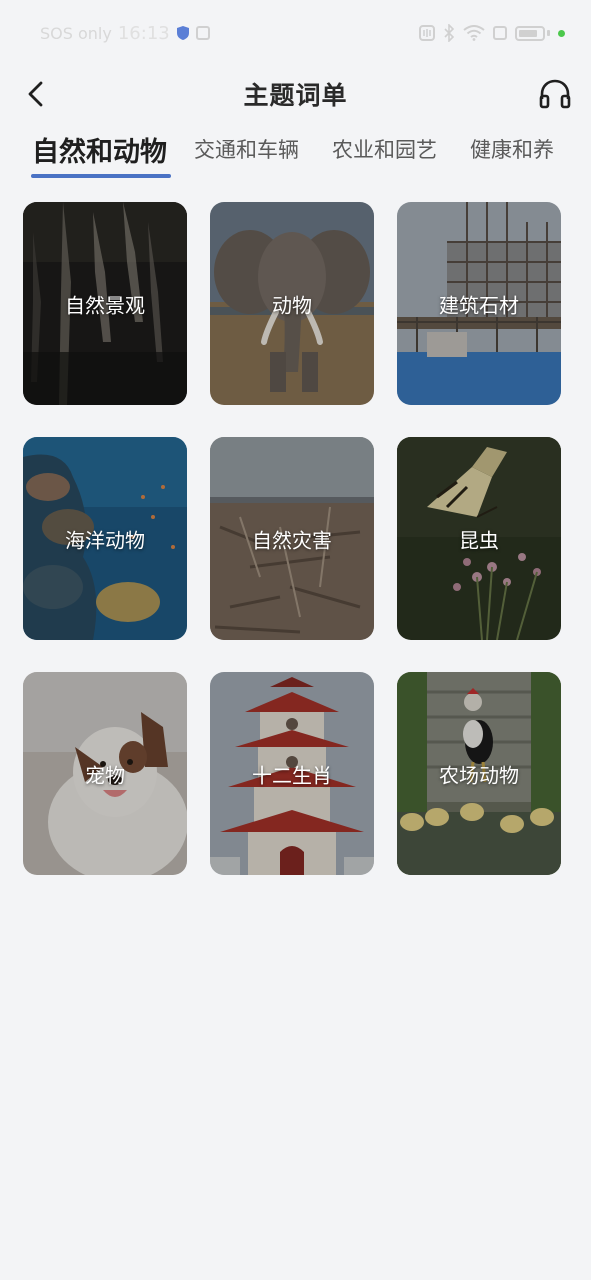  Describe the element at coordinates (492, 33) in the screenshot. I see `status-right` at that location.